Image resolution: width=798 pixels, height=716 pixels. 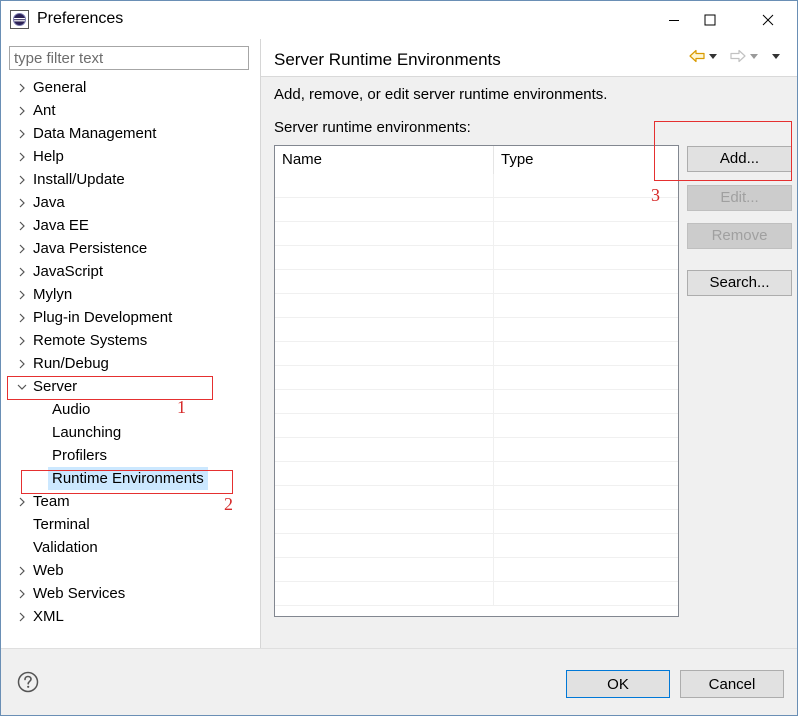 I want to click on tree-item-help: Help, so click(x=130, y=156).